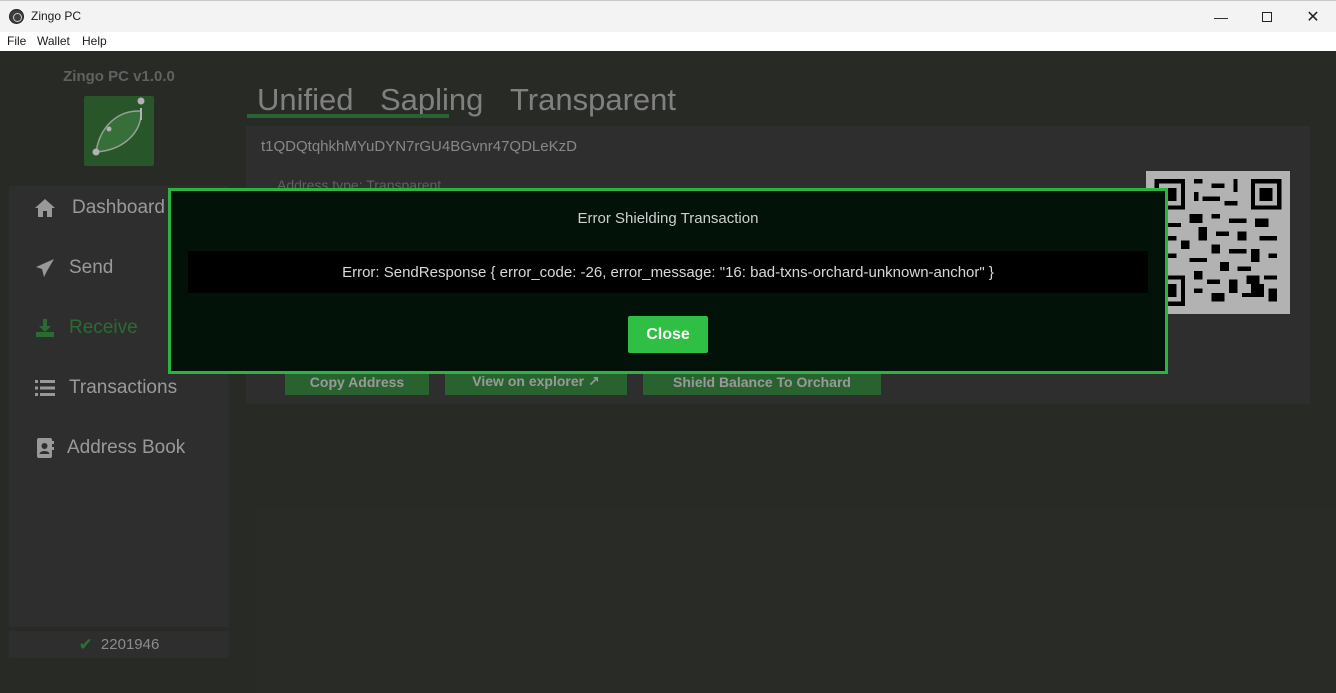  I want to click on menu-wallet: Wallet, so click(53, 41).